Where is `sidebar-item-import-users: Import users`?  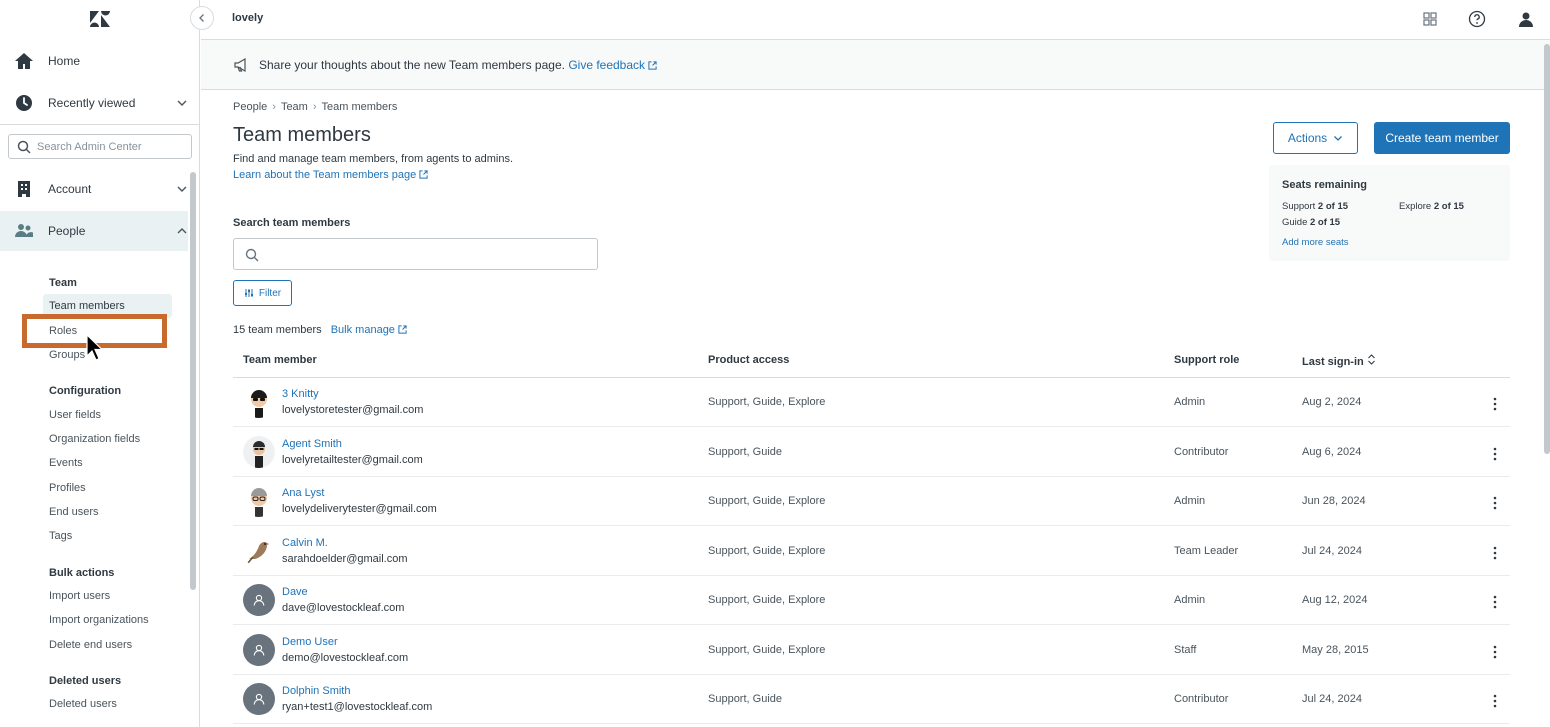 sidebar-item-import-users: Import users is located at coordinates (79, 596).